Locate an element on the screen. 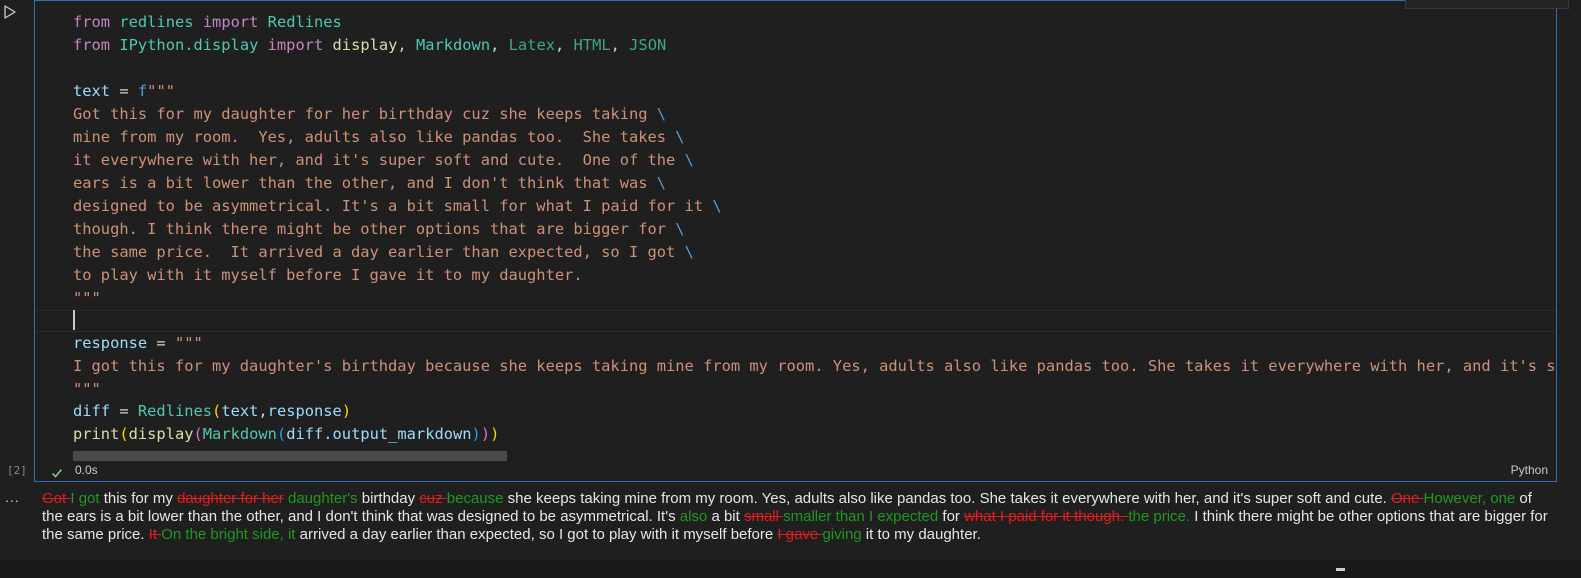 This screenshot has height=578, width=1581. language-selector: Python is located at coordinates (1529, 470).